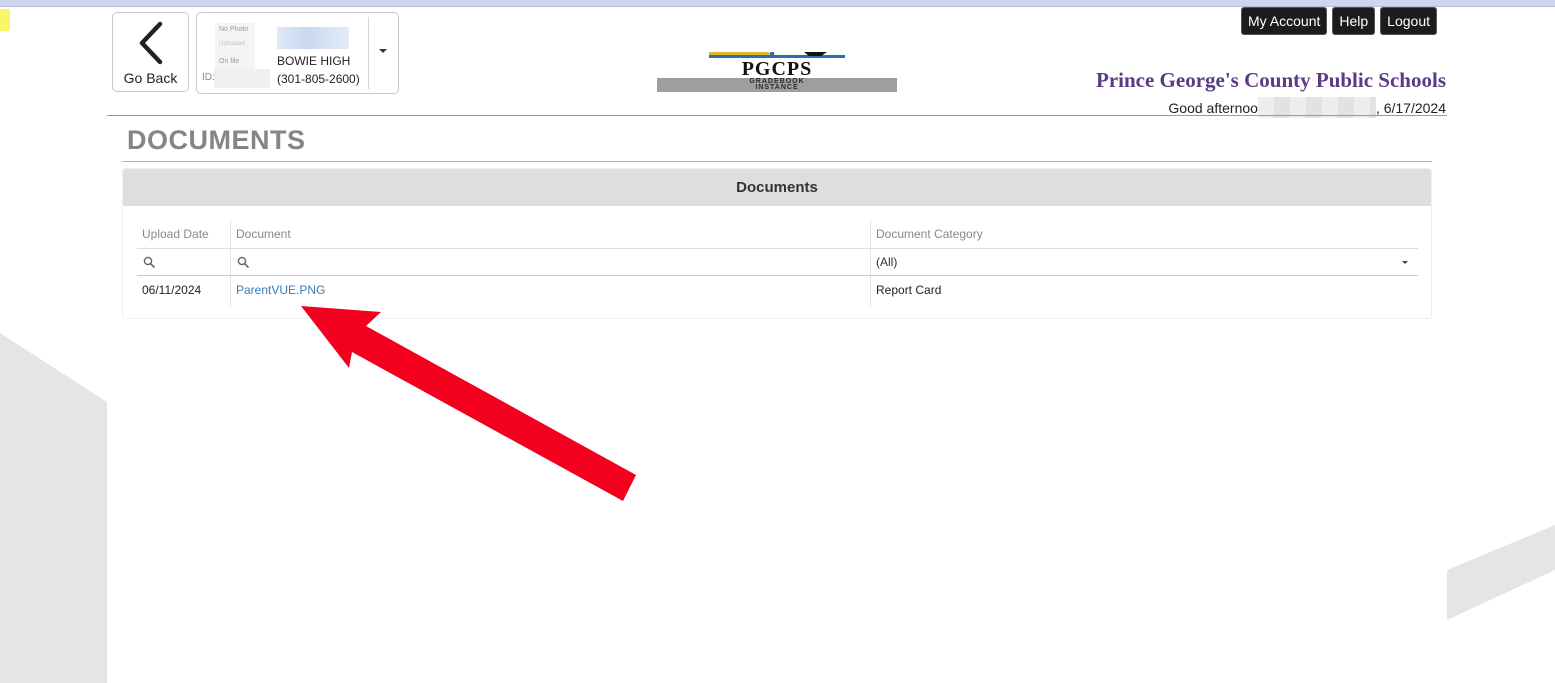 The height and width of the screenshot is (683, 1555). Describe the element at coordinates (53, 508) in the screenshot. I see `background-shape-left` at that location.